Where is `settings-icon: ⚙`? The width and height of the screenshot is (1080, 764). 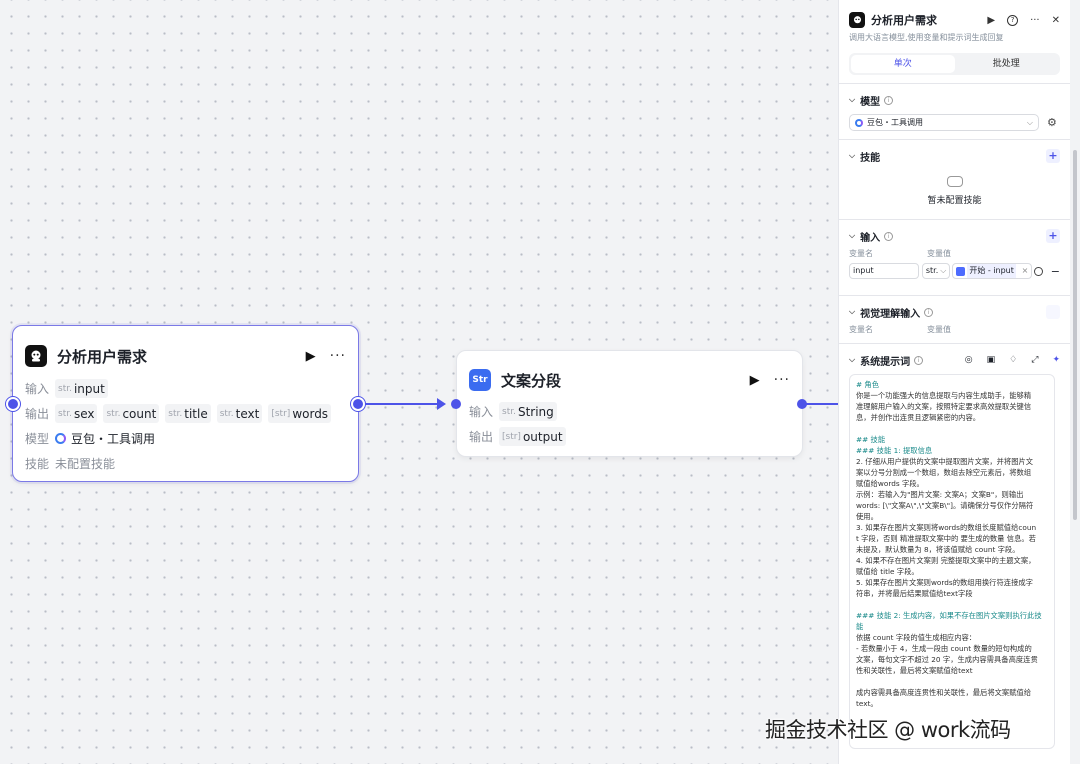 settings-icon: ⚙ is located at coordinates (1052, 122).